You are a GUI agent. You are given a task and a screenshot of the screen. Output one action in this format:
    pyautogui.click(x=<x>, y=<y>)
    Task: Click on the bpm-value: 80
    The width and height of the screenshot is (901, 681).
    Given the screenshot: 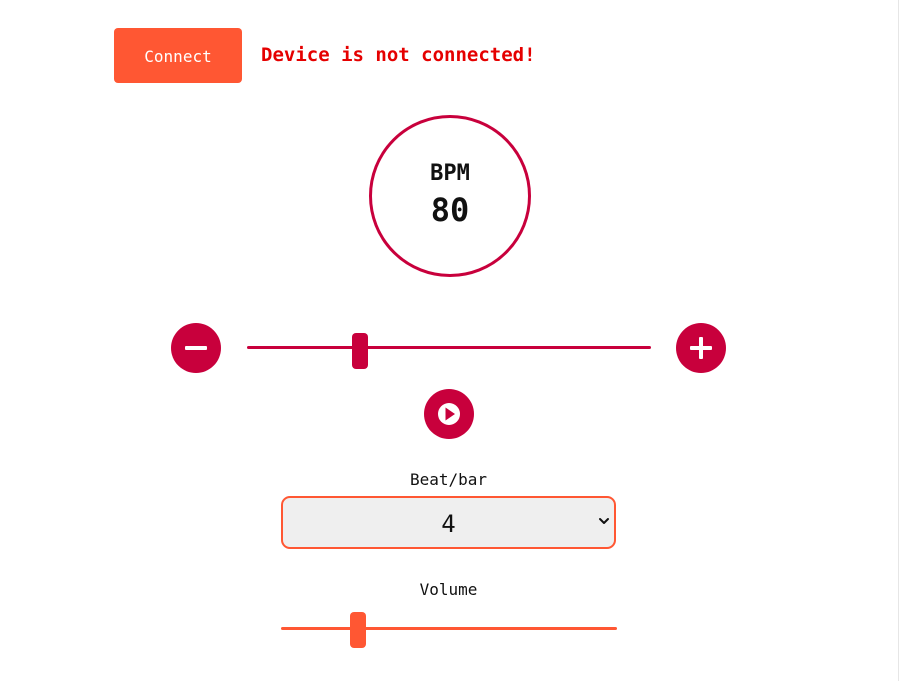 What is the action you would take?
    pyautogui.click(x=450, y=210)
    